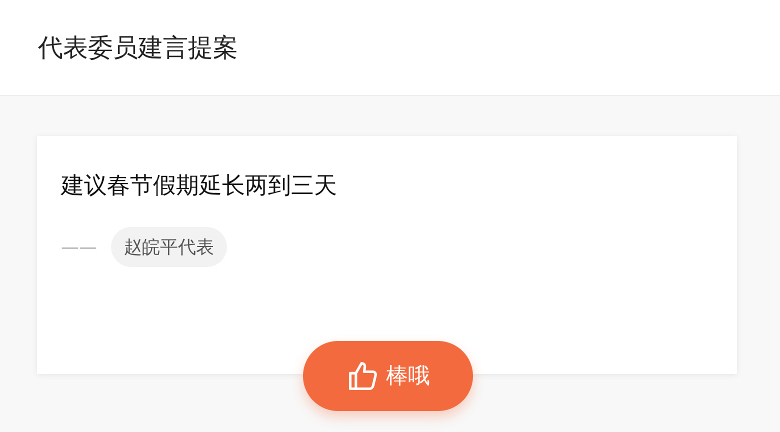 The image size is (780, 432). What do you see at coordinates (199, 186) in the screenshot?
I see `proposal-title: 建议春节假期延长两到三天` at bounding box center [199, 186].